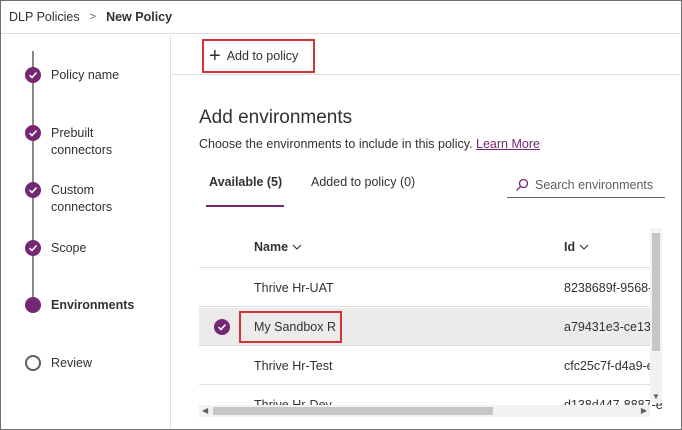  I want to click on wizard-progress-line, so click(33, 174).